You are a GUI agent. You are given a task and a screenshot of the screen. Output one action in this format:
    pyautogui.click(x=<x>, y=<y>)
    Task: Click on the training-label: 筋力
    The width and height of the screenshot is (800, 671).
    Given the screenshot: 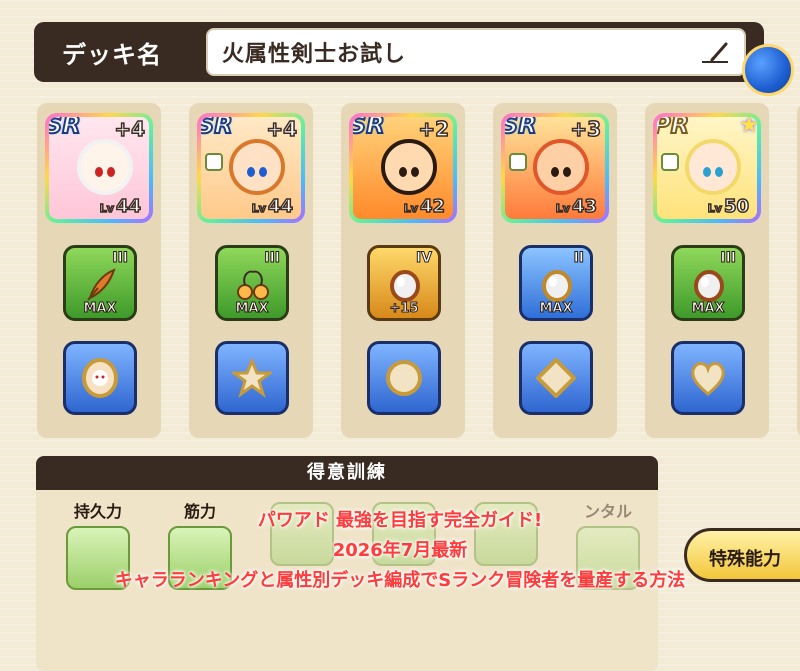 What is the action you would take?
    pyautogui.click(x=199, y=511)
    